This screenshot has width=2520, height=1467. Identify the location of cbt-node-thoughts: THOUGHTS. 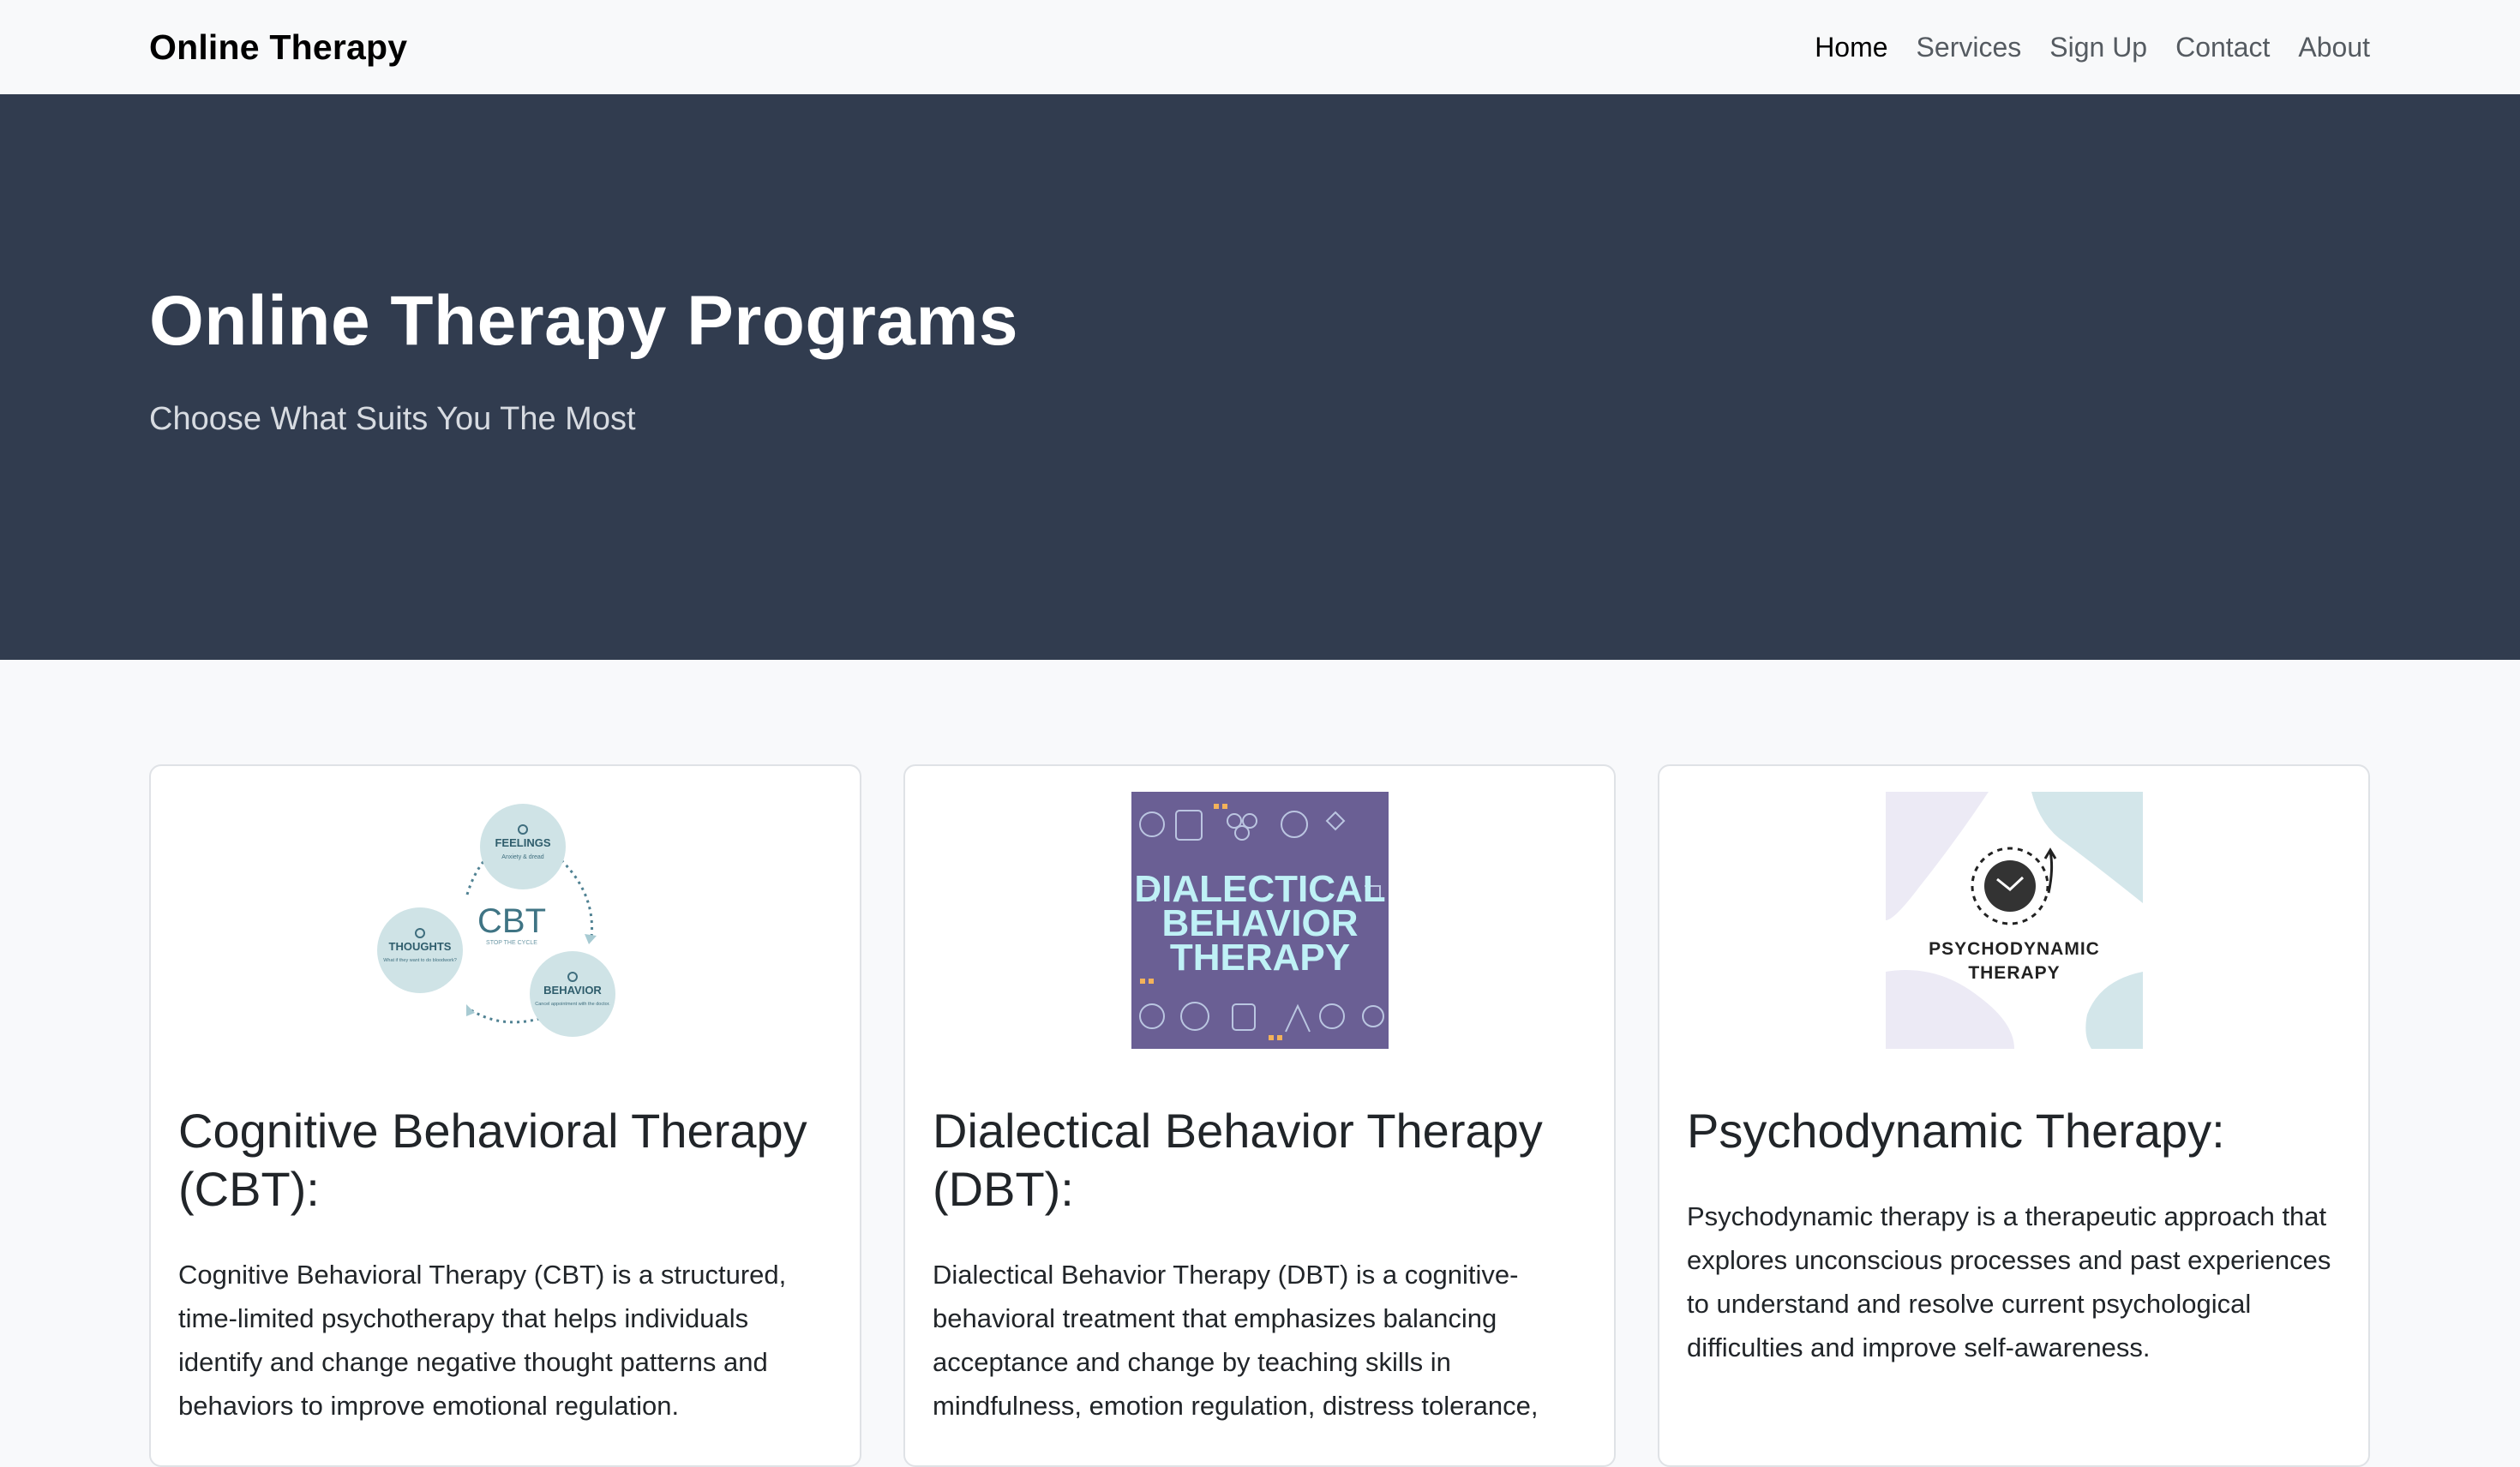
(419, 946).